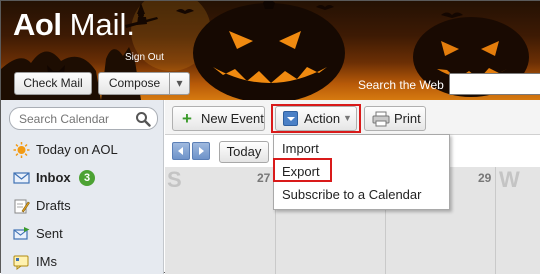  Describe the element at coordinates (53, 177) in the screenshot. I see `sidebar-item-label: Inbox` at that location.